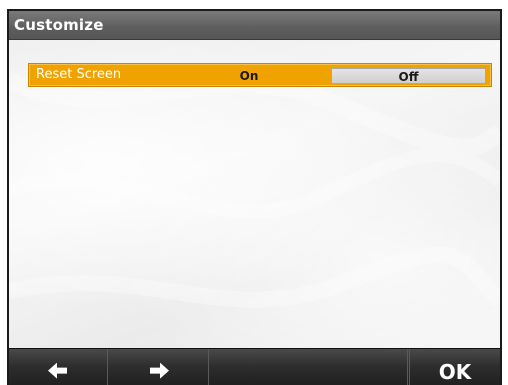 The height and width of the screenshot is (385, 508). What do you see at coordinates (408, 76) in the screenshot?
I see `option-off: Off` at bounding box center [408, 76].